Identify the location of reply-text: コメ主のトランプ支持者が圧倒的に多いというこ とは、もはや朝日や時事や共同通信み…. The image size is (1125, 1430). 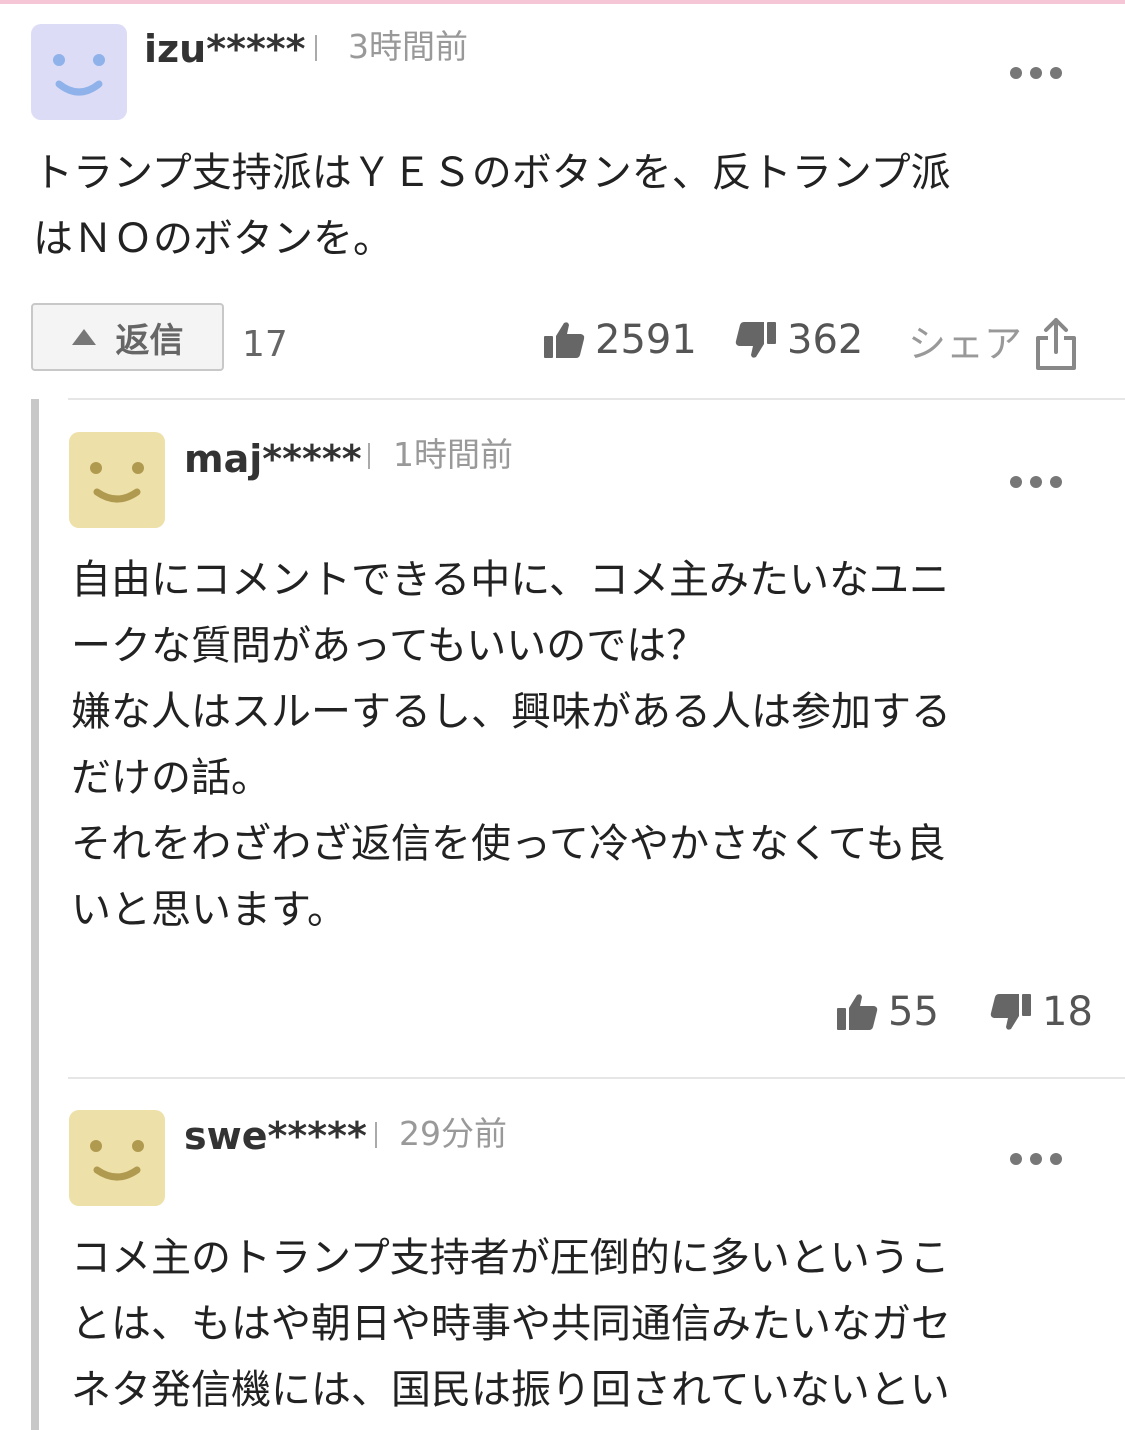
(511, 1324).